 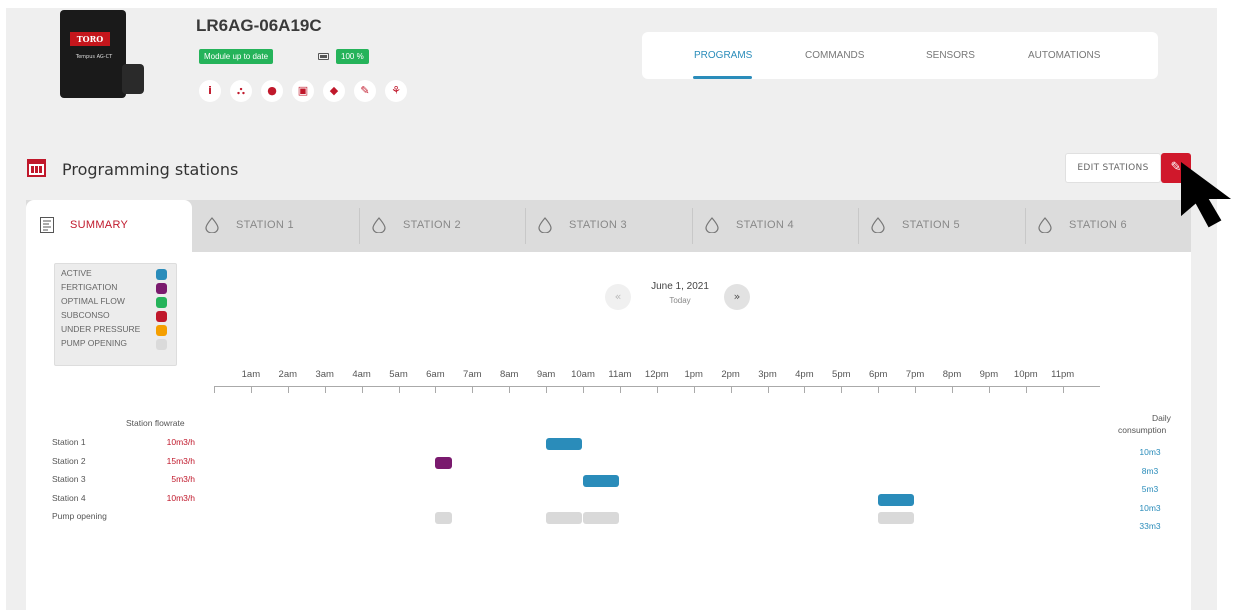 What do you see at coordinates (680, 300) in the screenshot?
I see `current-date-sub: Today` at bounding box center [680, 300].